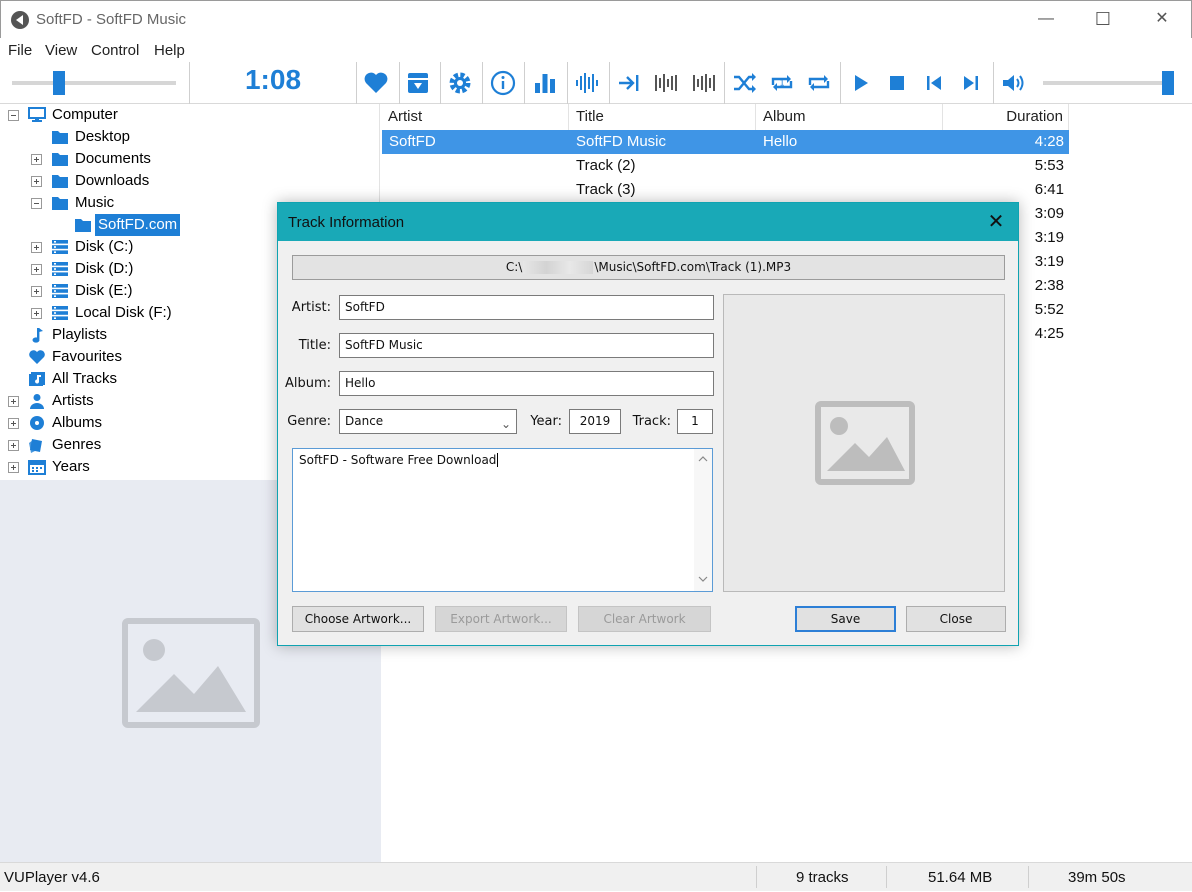  I want to click on artist-label: Artist:, so click(311, 307).